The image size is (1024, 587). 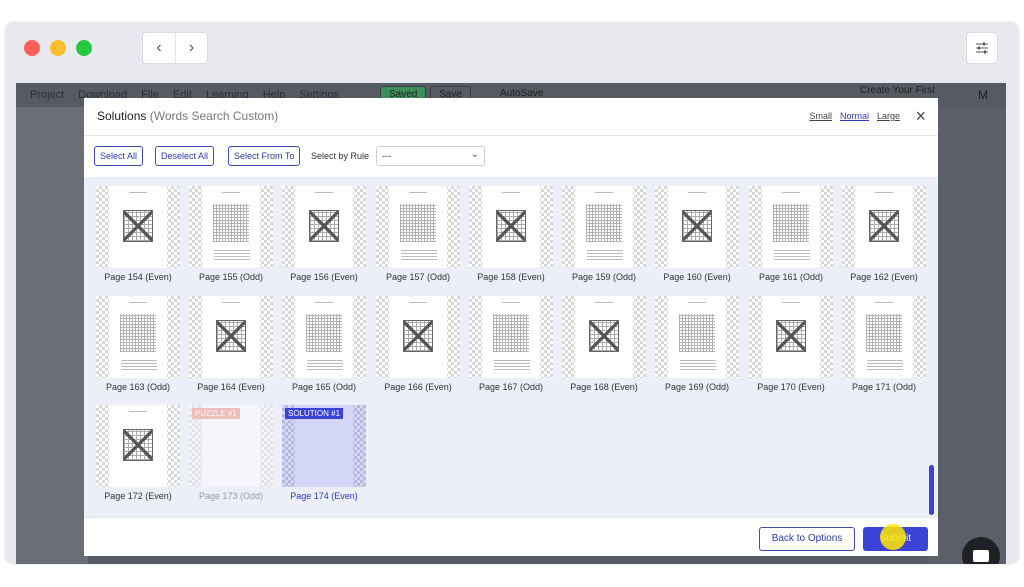 I want to click on background-right-panel, so click(x=966, y=335).